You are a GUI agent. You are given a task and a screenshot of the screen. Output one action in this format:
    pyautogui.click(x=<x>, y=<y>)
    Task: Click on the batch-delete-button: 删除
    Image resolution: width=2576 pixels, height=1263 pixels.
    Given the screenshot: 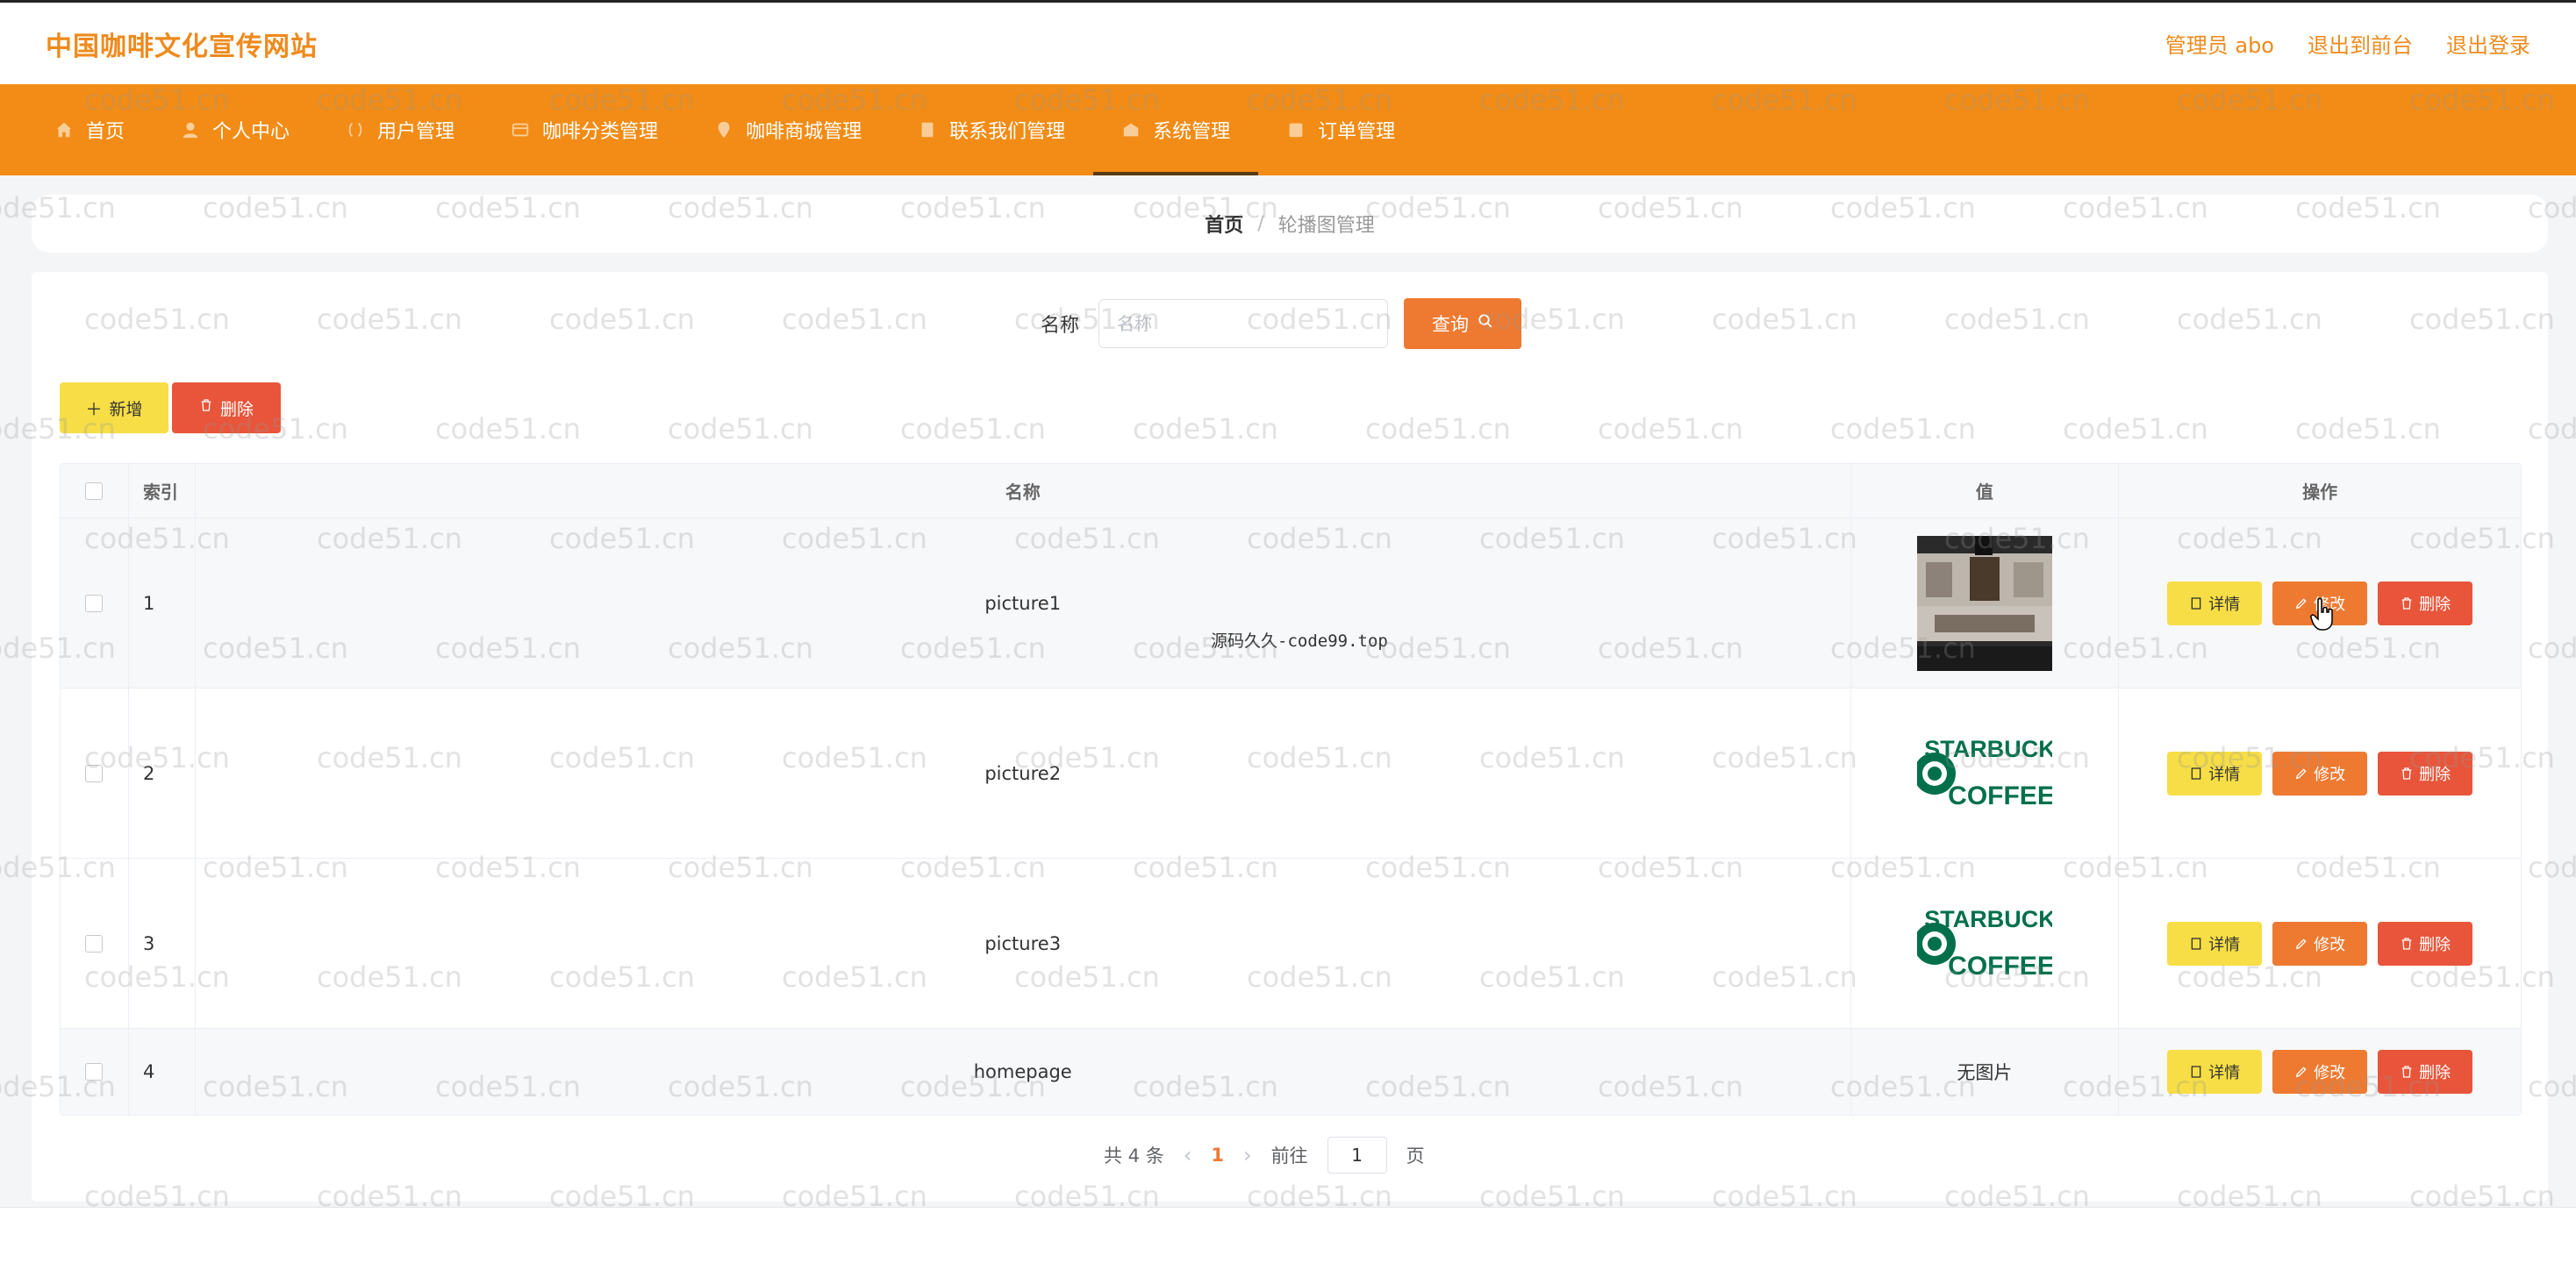 What is the action you would take?
    pyautogui.click(x=226, y=407)
    